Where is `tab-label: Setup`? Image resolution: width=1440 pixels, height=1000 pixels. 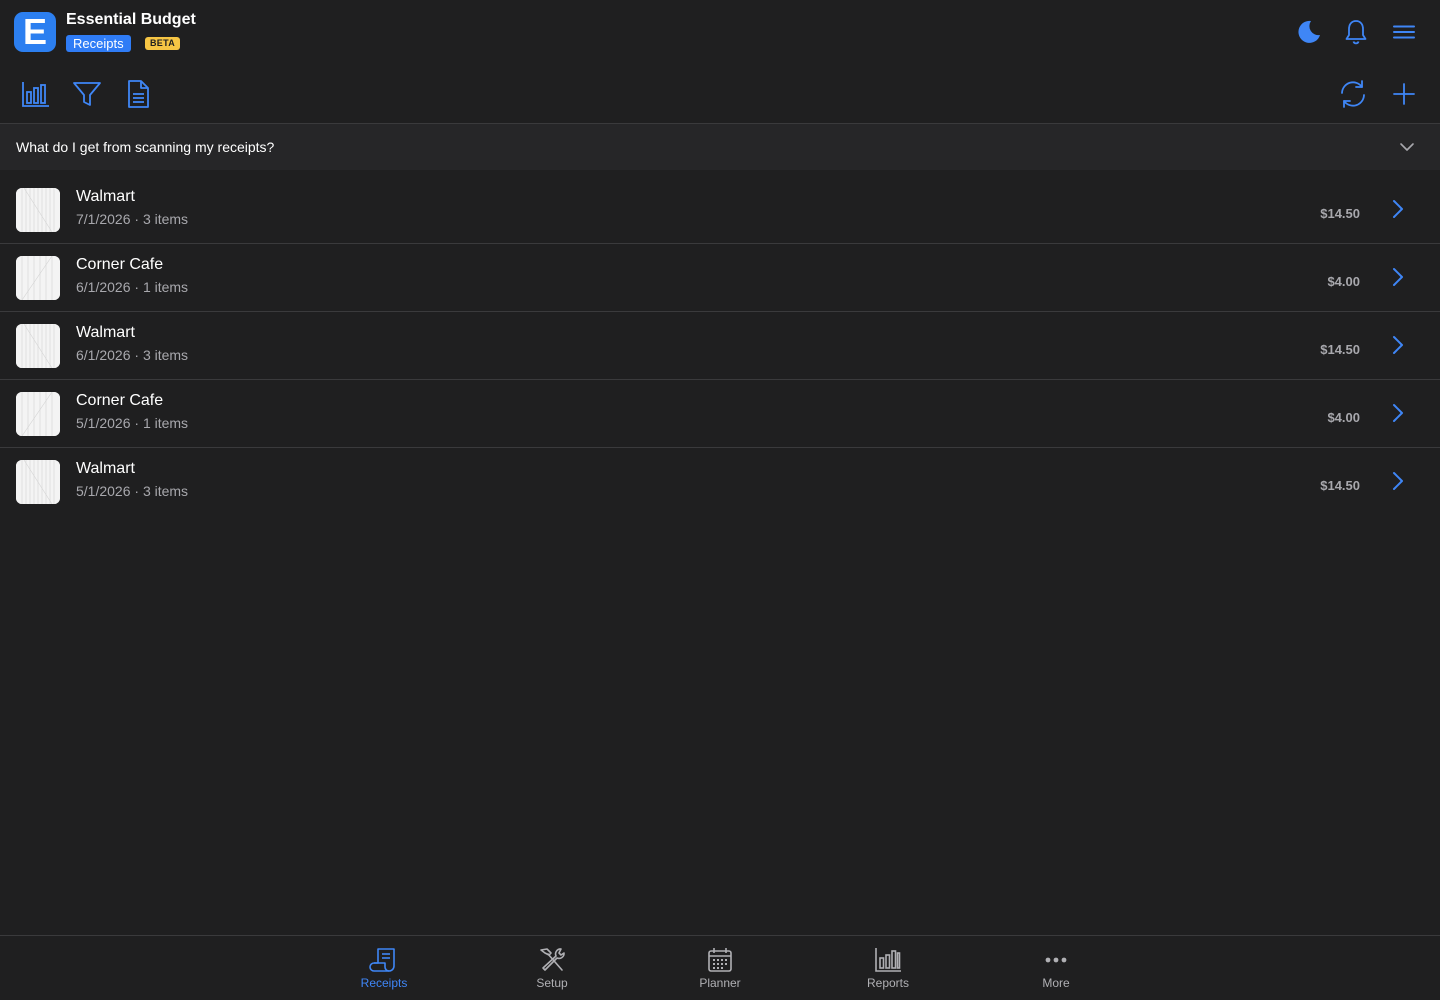 tab-label: Setup is located at coordinates (552, 983).